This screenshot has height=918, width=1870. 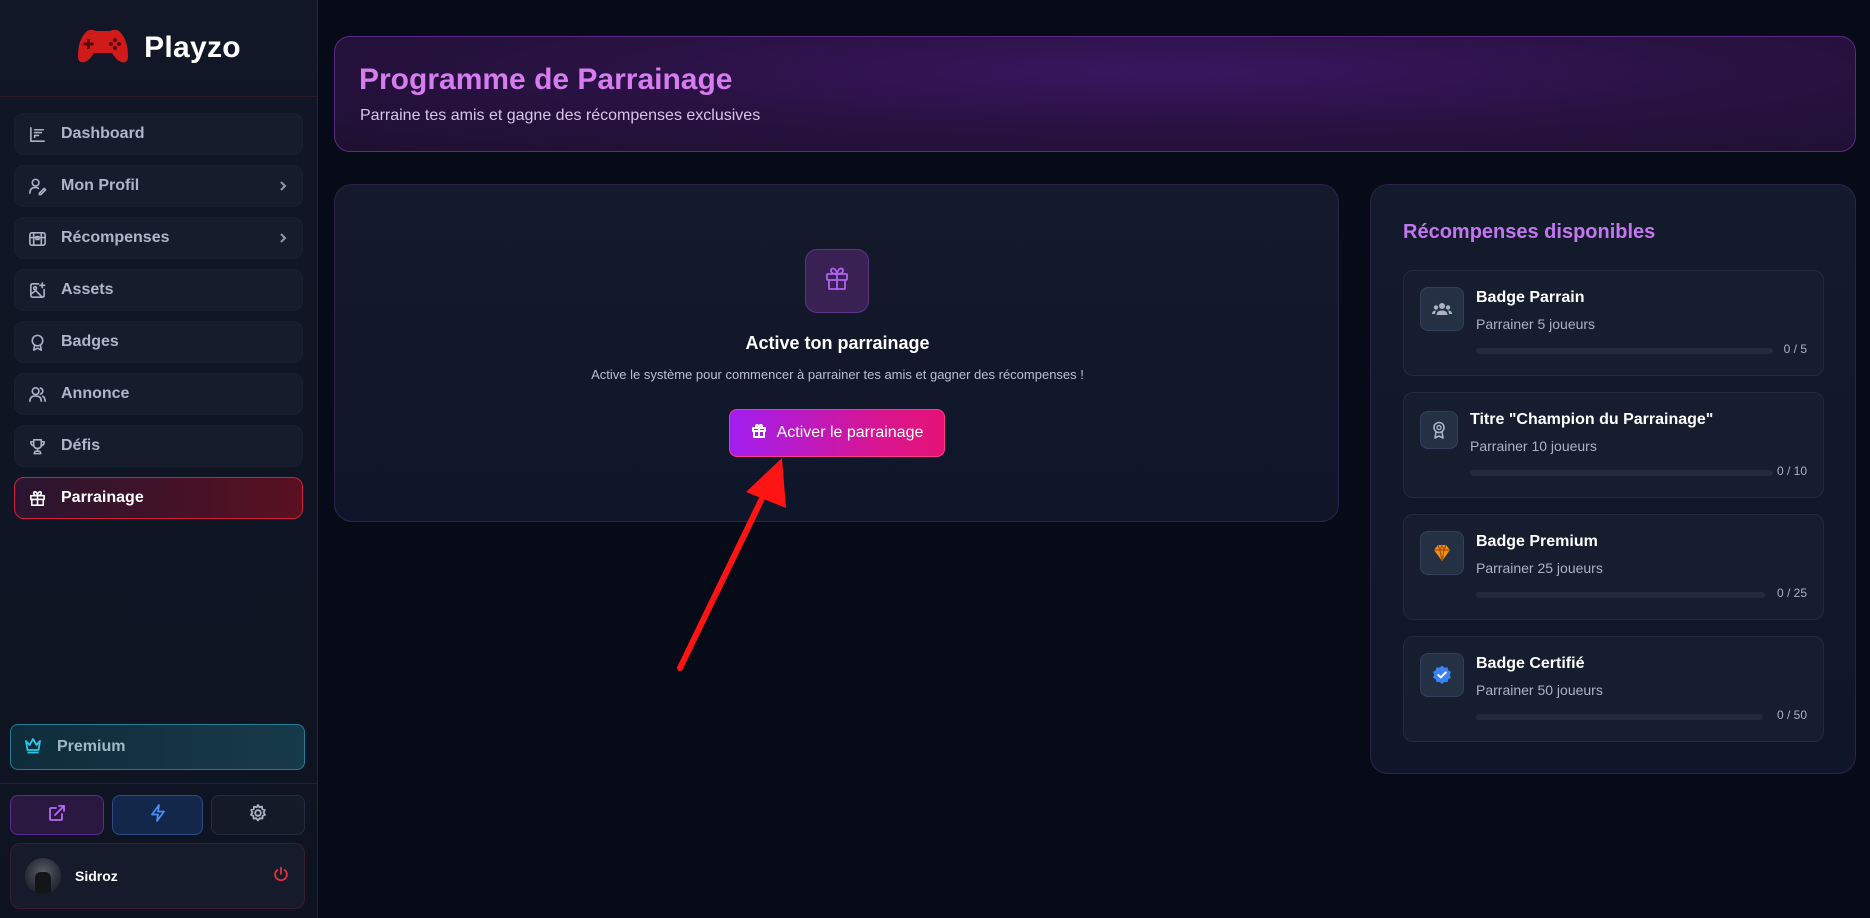 I want to click on chart-icon, so click(x=37, y=134).